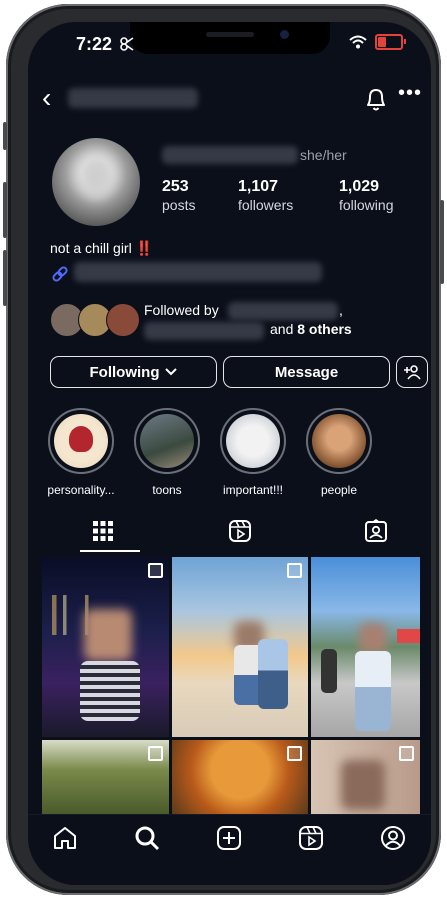  I want to click on add-person-icon, so click(412, 372).